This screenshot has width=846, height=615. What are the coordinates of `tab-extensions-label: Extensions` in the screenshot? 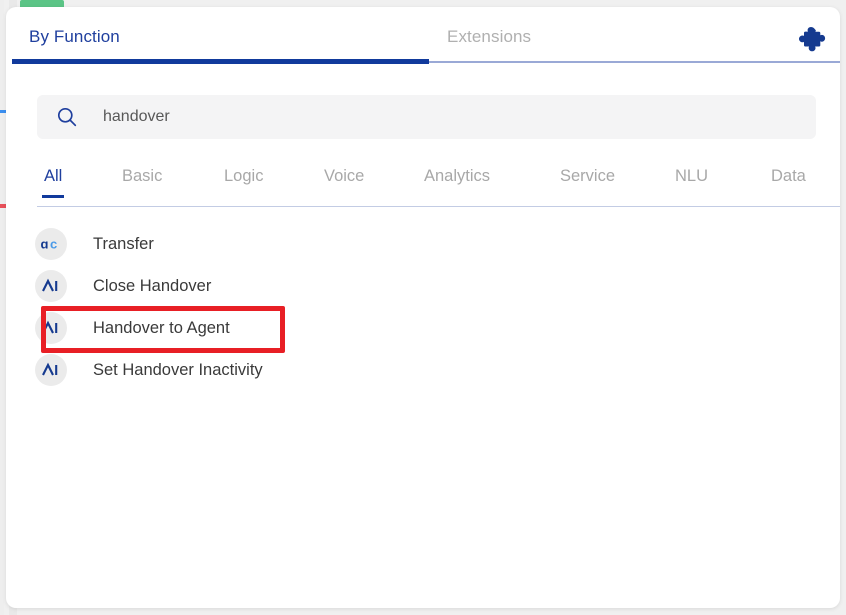 It's located at (489, 36).